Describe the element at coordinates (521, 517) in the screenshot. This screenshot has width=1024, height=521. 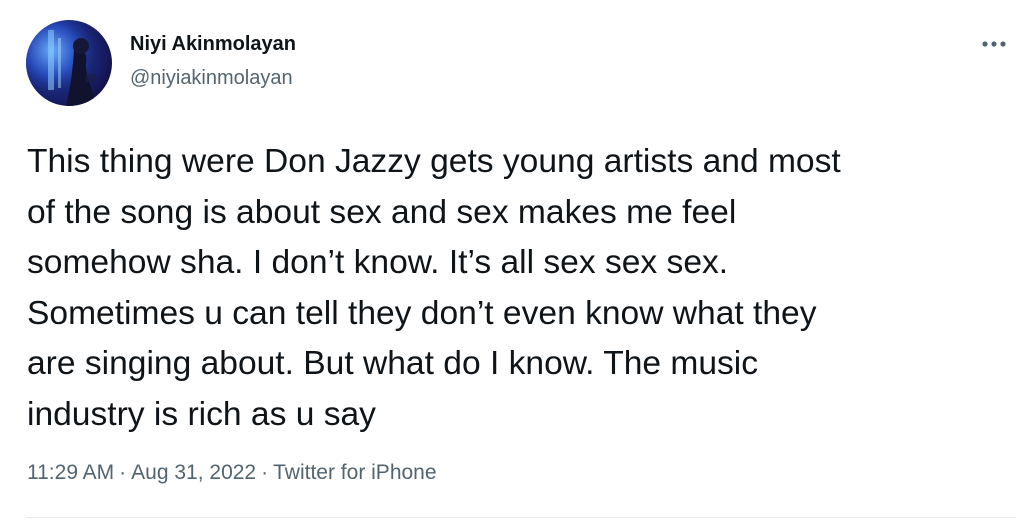
I see `divider` at that location.